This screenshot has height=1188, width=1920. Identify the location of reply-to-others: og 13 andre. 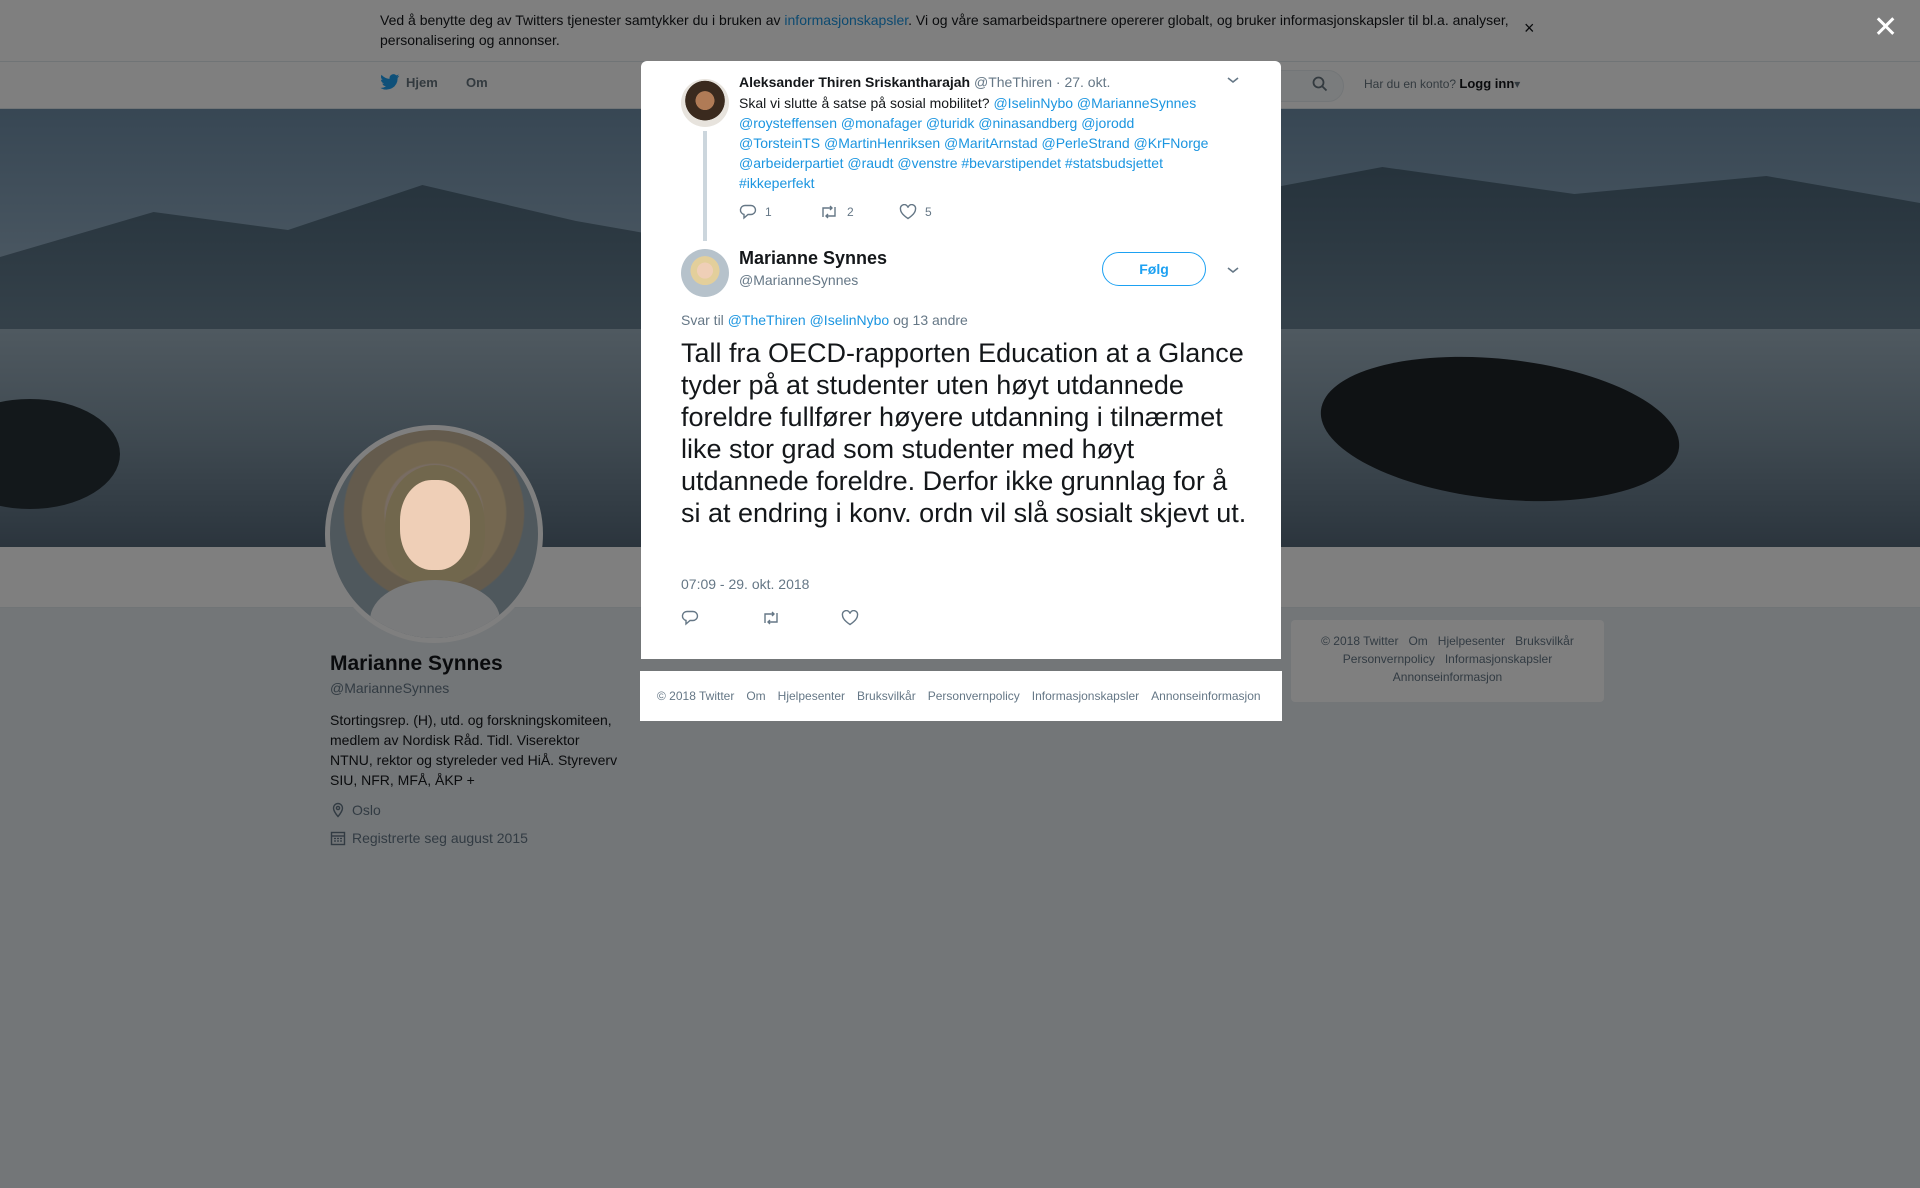
(928, 320).